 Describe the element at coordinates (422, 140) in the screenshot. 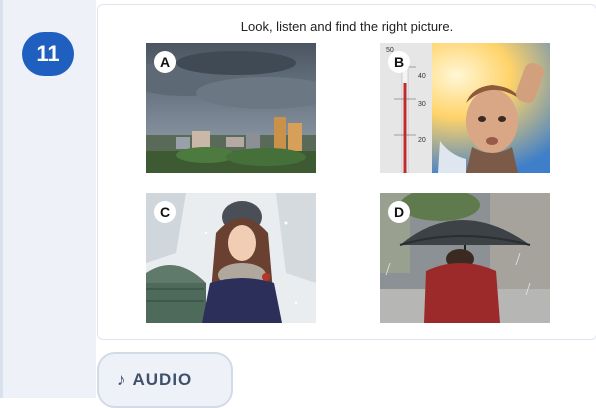

I see `thermometer-tick-20: 20` at that location.